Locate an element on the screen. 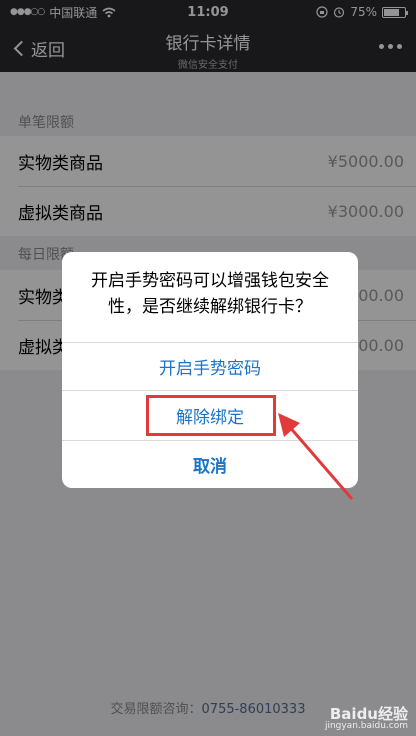  dialog-message: 开启手势密码可以增强钱包安全性，是否继续解绑银行卡？ is located at coordinates (210, 294).